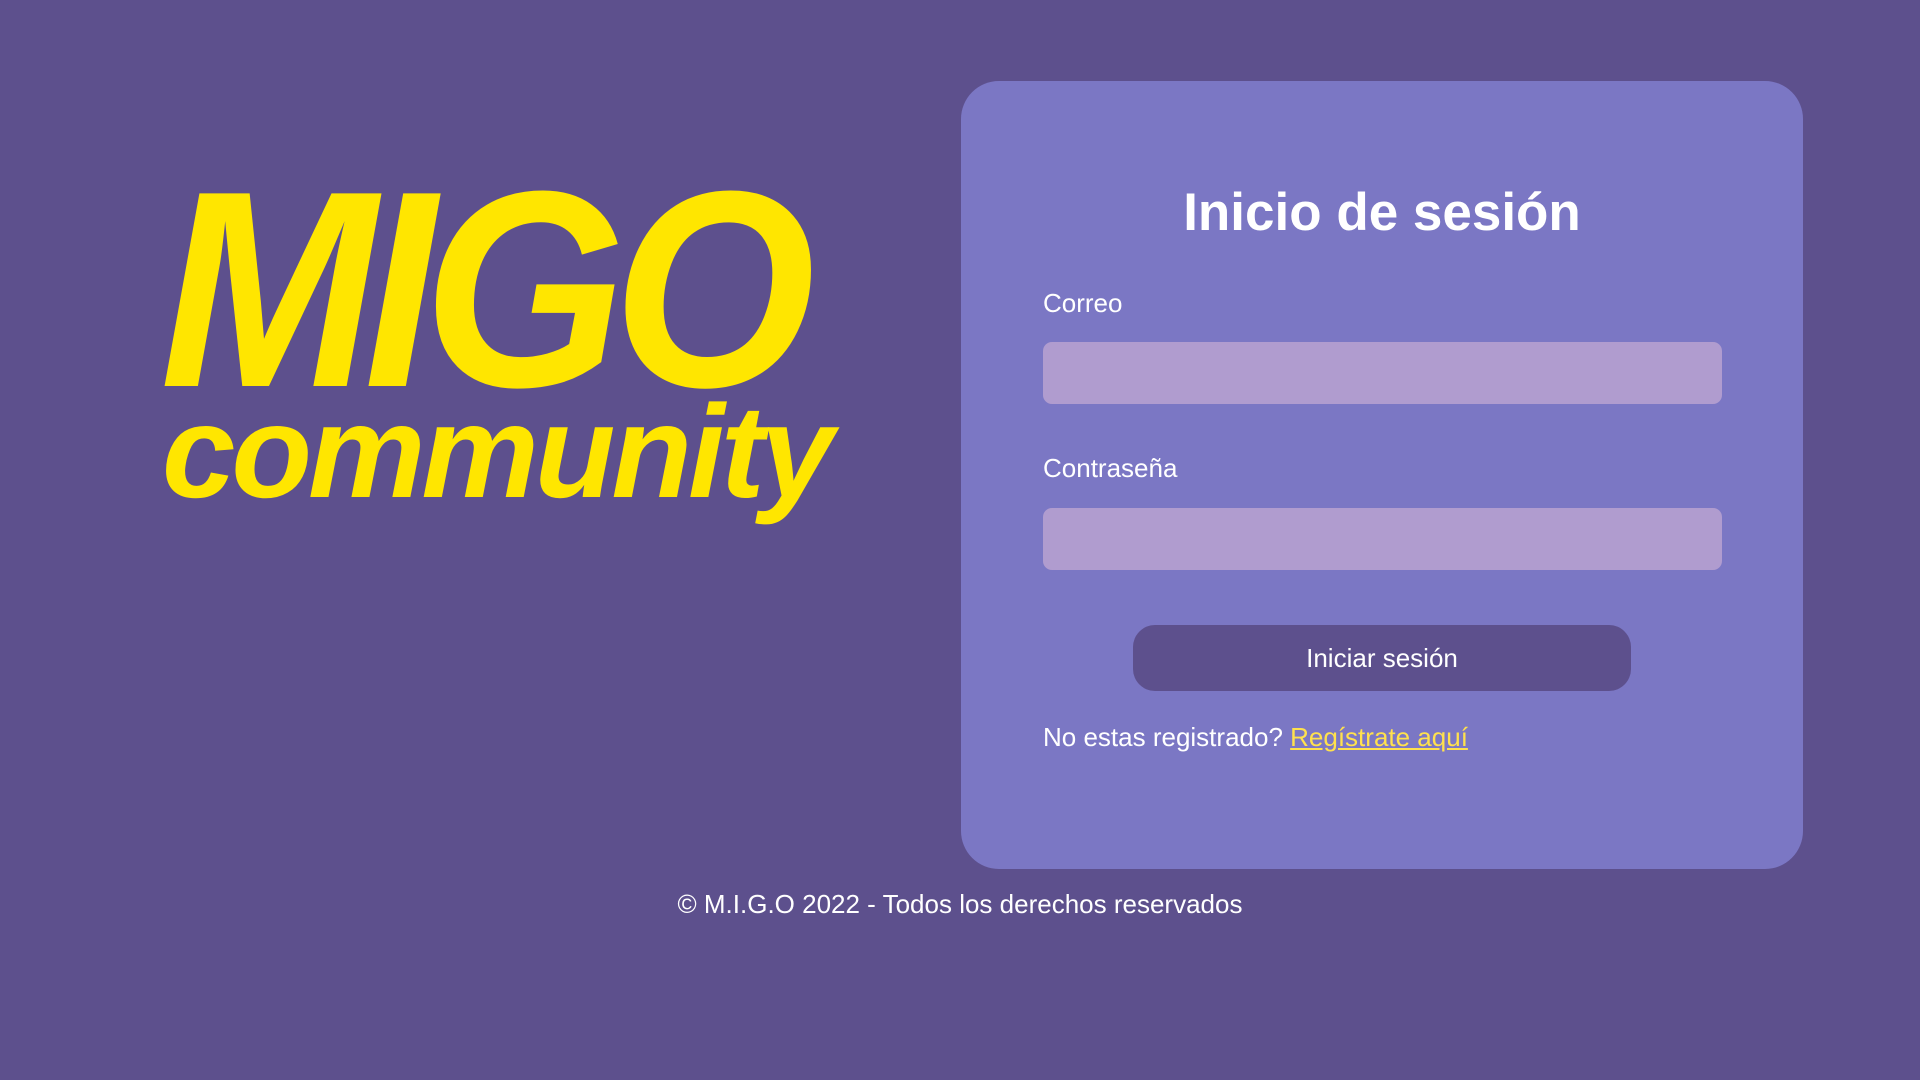 This screenshot has height=1080, width=1920. I want to click on login-title: Inicio de sesión, so click(1382, 212).